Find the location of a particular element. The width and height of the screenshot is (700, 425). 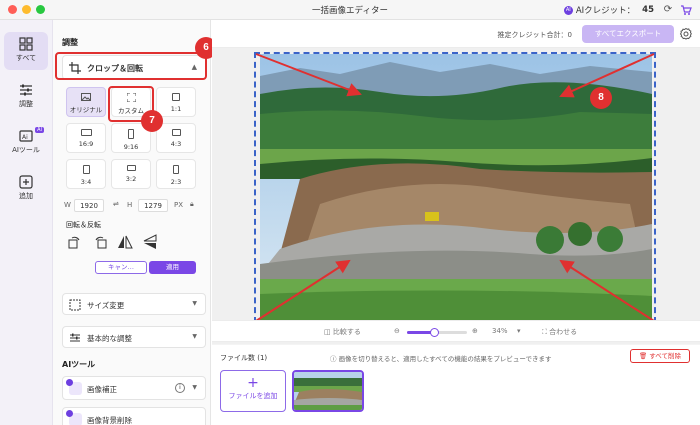

title-bar: 一括画像エディター AI AIクレジット： 45 ⟳ is located at coordinates (350, 10).